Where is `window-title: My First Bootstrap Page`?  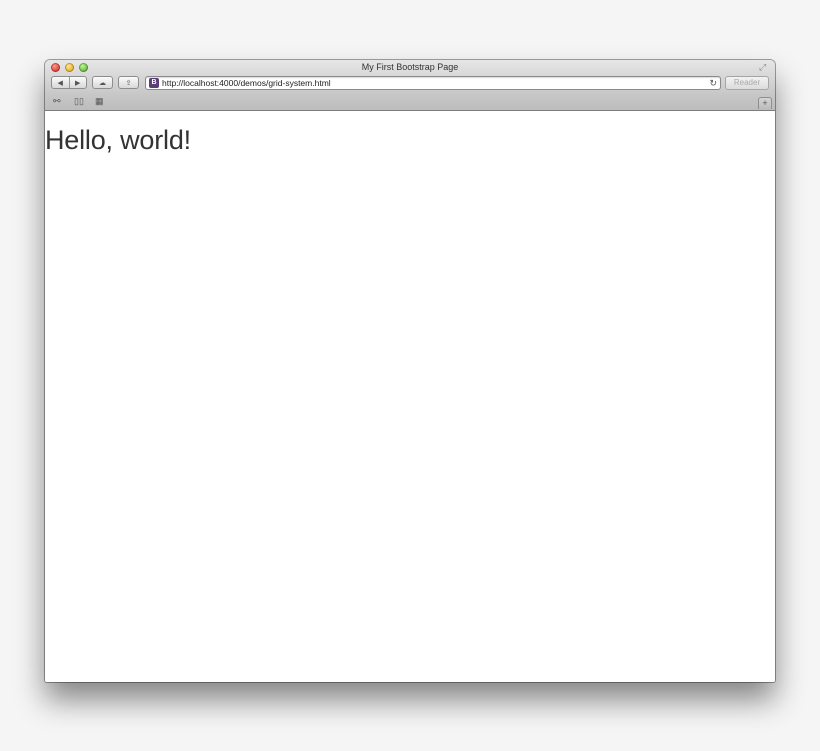
window-title: My First Bootstrap Page is located at coordinates (410, 67).